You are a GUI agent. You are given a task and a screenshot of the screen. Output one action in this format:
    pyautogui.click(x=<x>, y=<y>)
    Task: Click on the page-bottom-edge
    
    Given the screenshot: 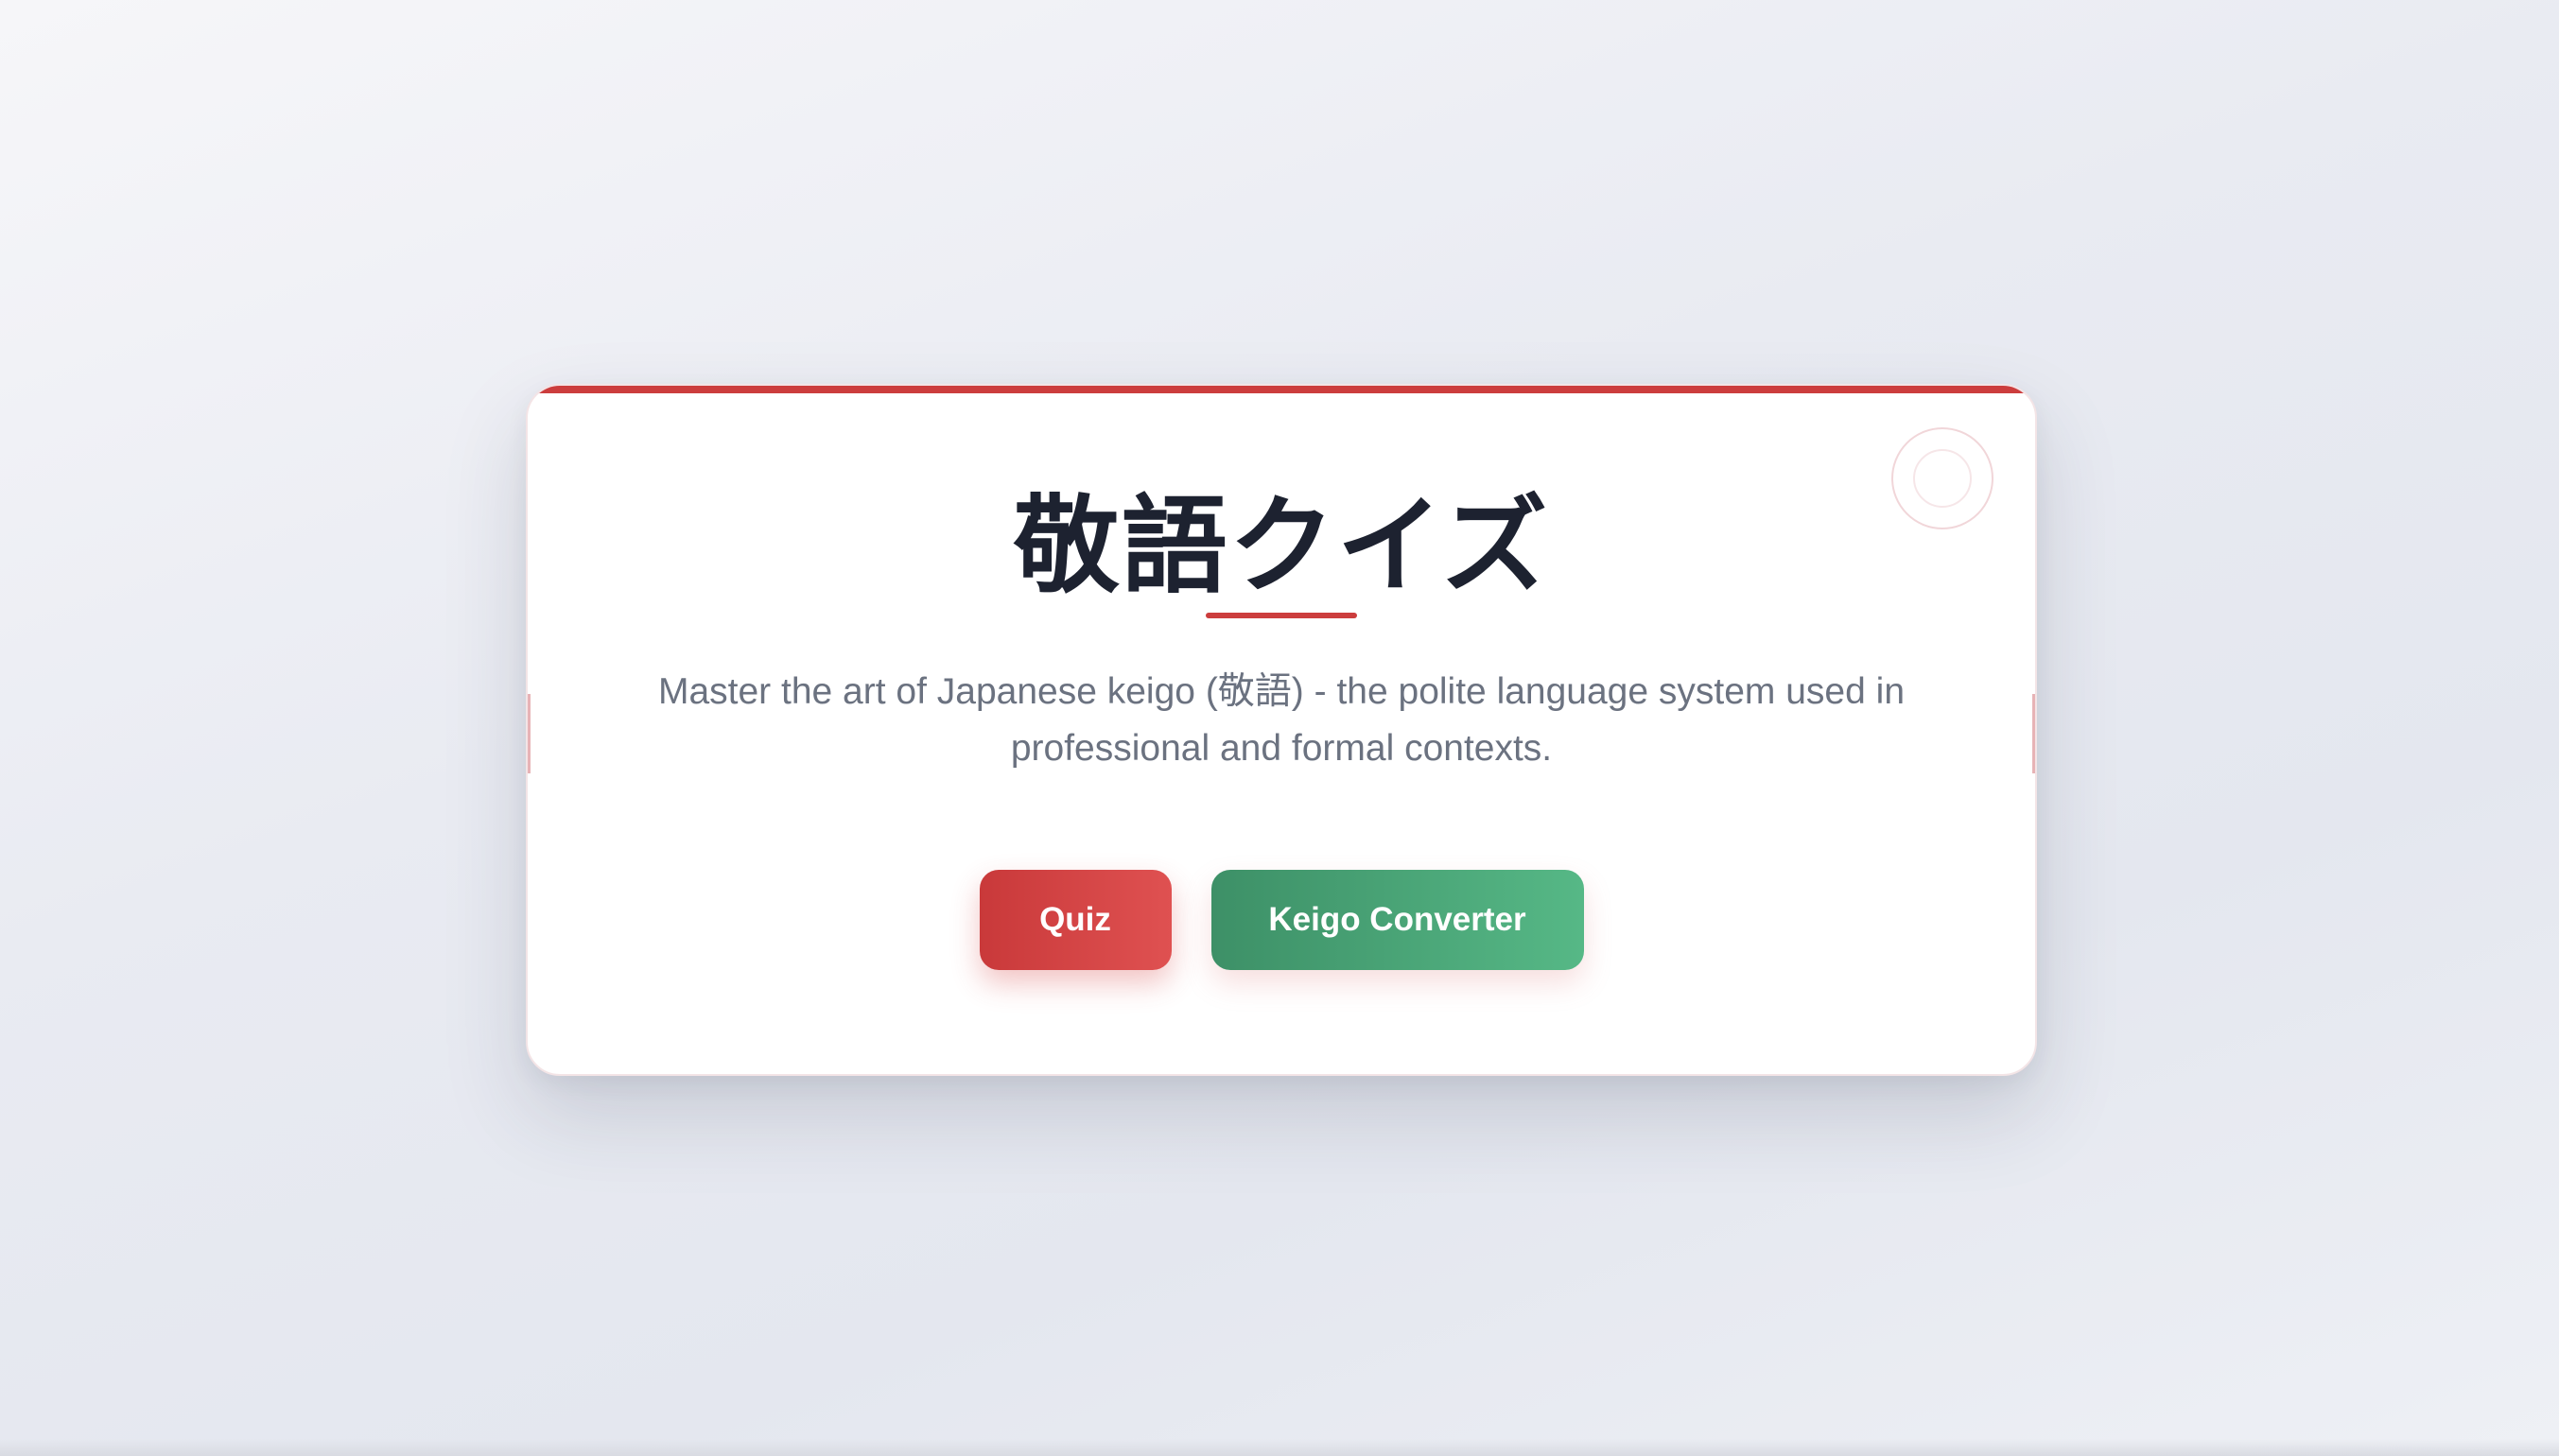 What is the action you would take?
    pyautogui.click(x=1279, y=1447)
    